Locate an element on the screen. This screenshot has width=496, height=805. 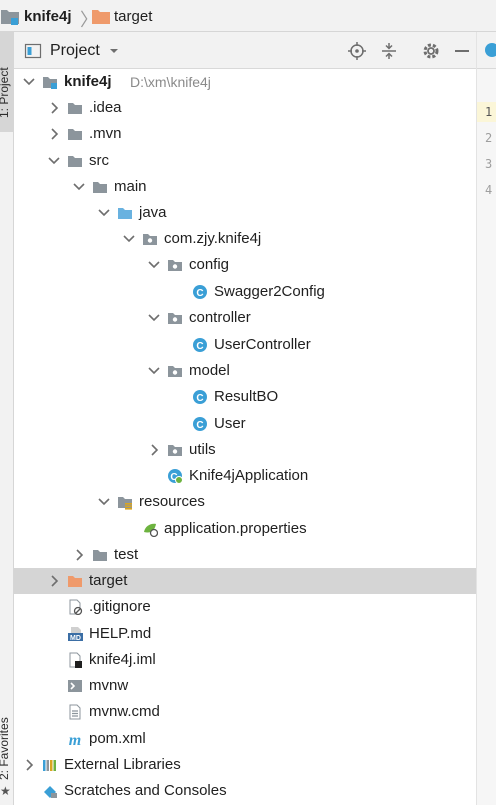
tree-row: C User is located at coordinates (245, 424).